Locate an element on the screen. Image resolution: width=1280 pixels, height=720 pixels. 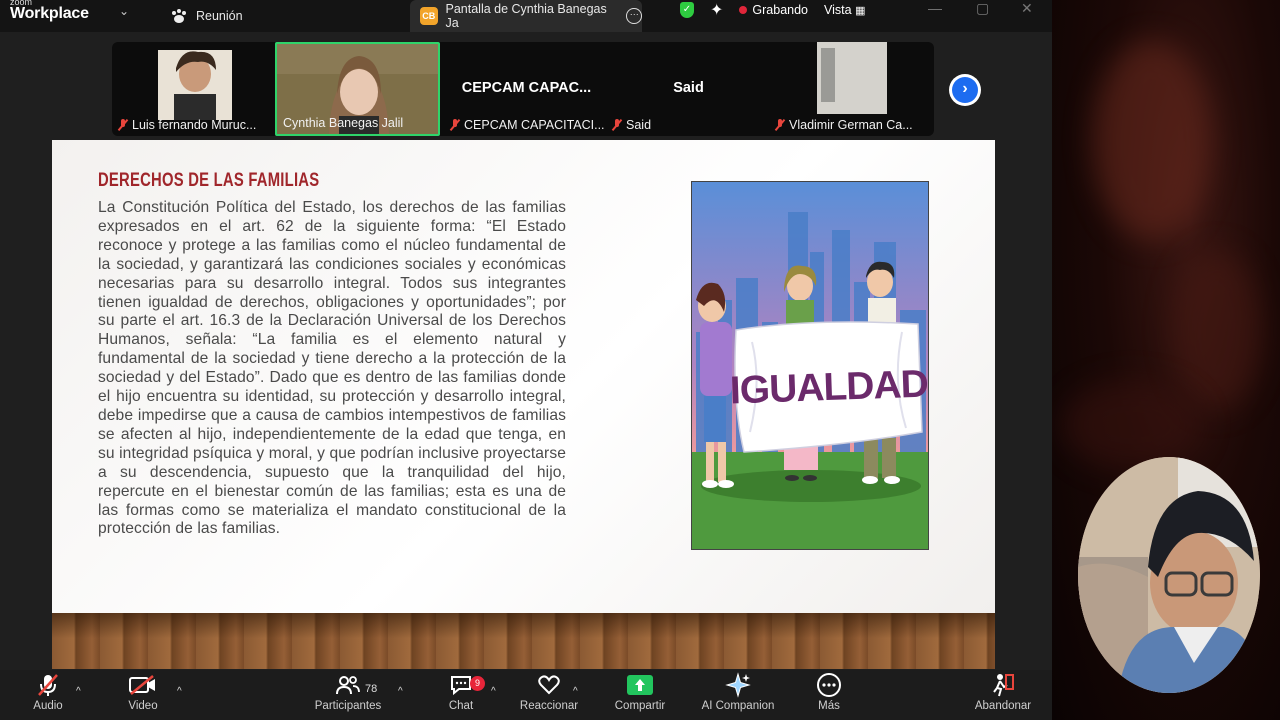
recording-indicator: Grabando is located at coordinates (773, 10).